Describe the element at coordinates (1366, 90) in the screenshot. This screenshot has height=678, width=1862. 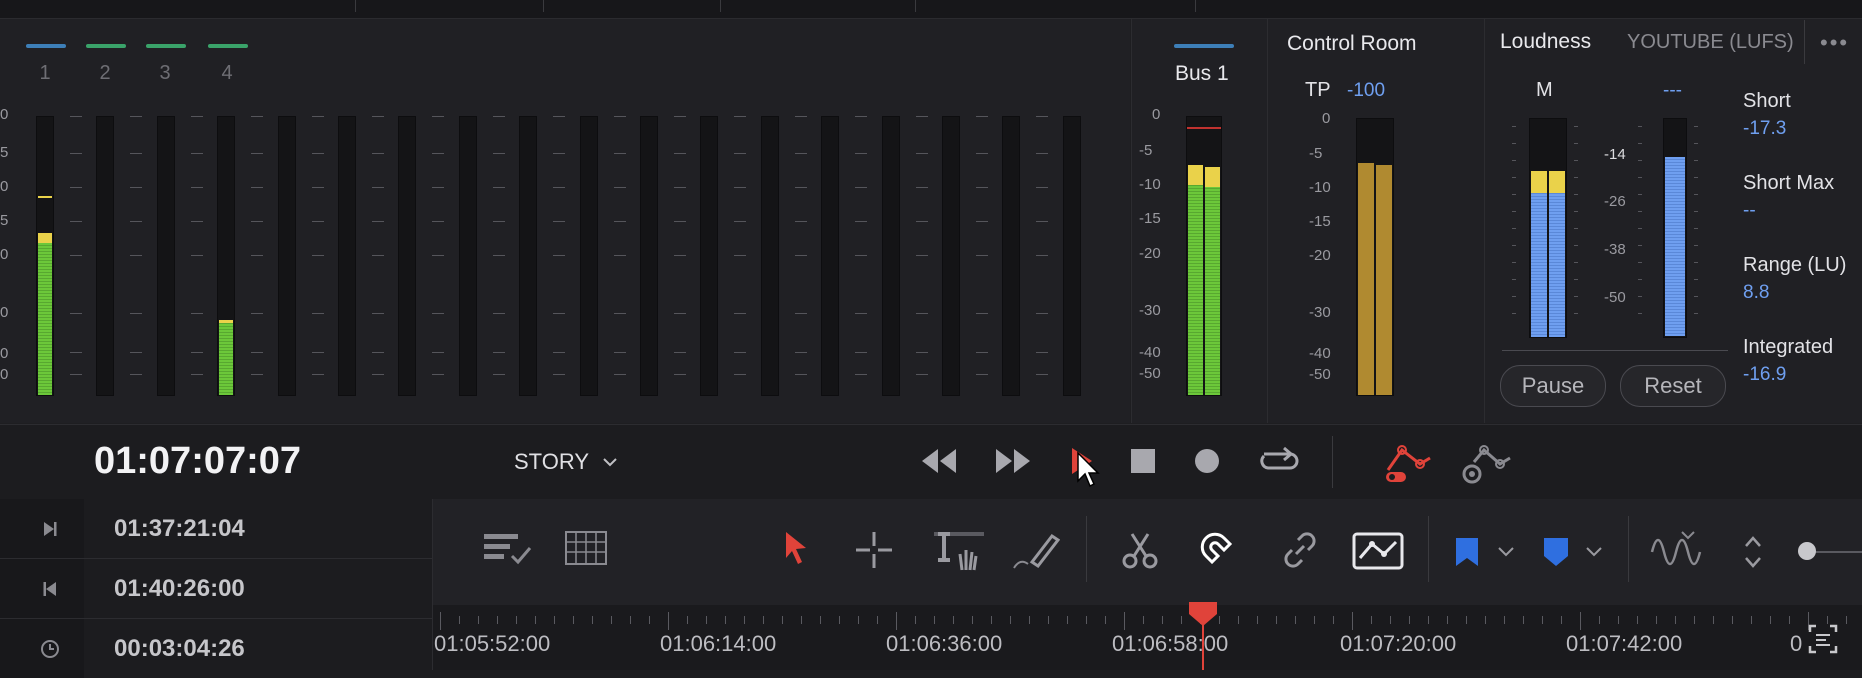
I see `tp-value: -100` at that location.